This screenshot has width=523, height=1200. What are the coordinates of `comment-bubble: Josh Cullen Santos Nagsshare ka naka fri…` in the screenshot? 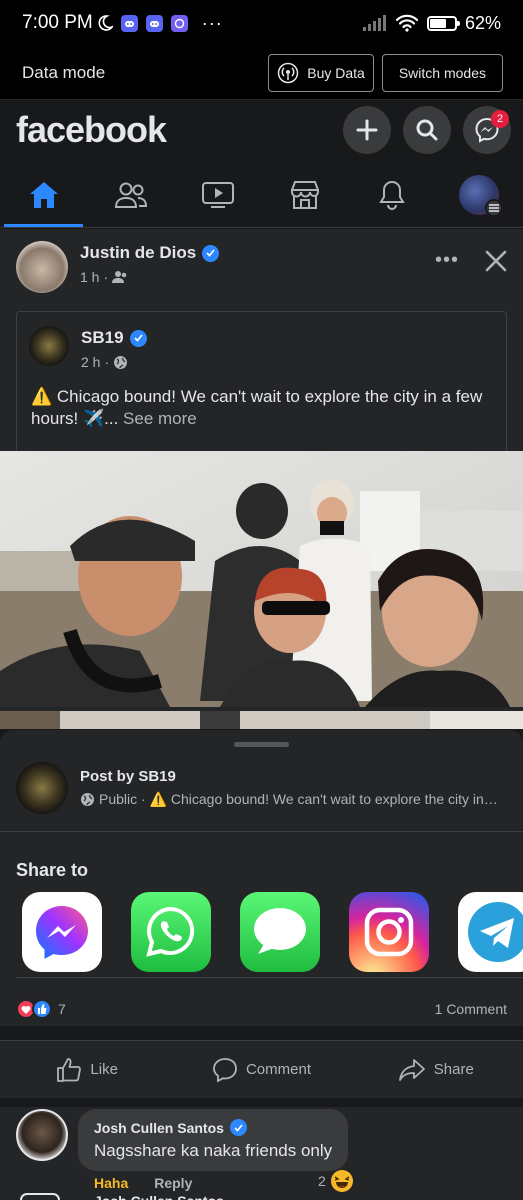 It's located at (213, 1140).